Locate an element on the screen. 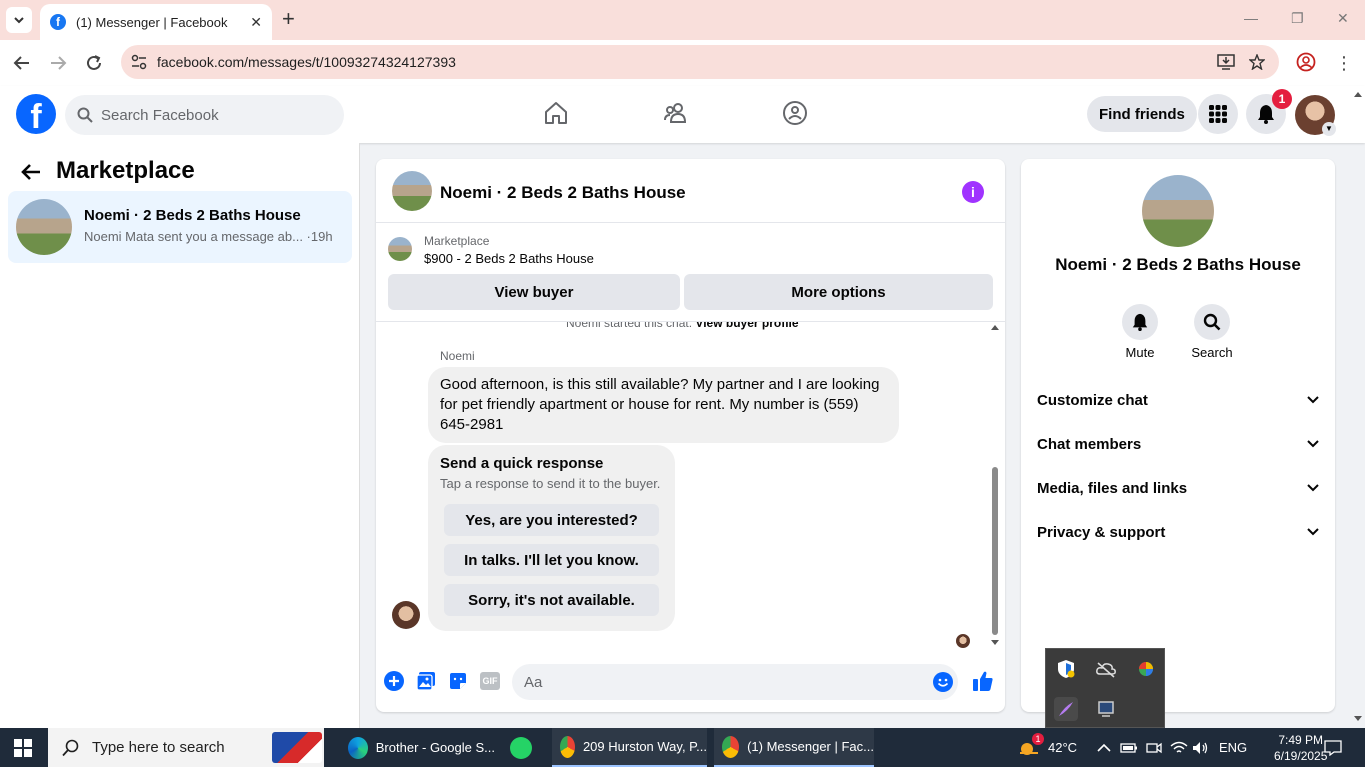 The height and width of the screenshot is (767, 1365). facebook-search is located at coordinates (204, 115).